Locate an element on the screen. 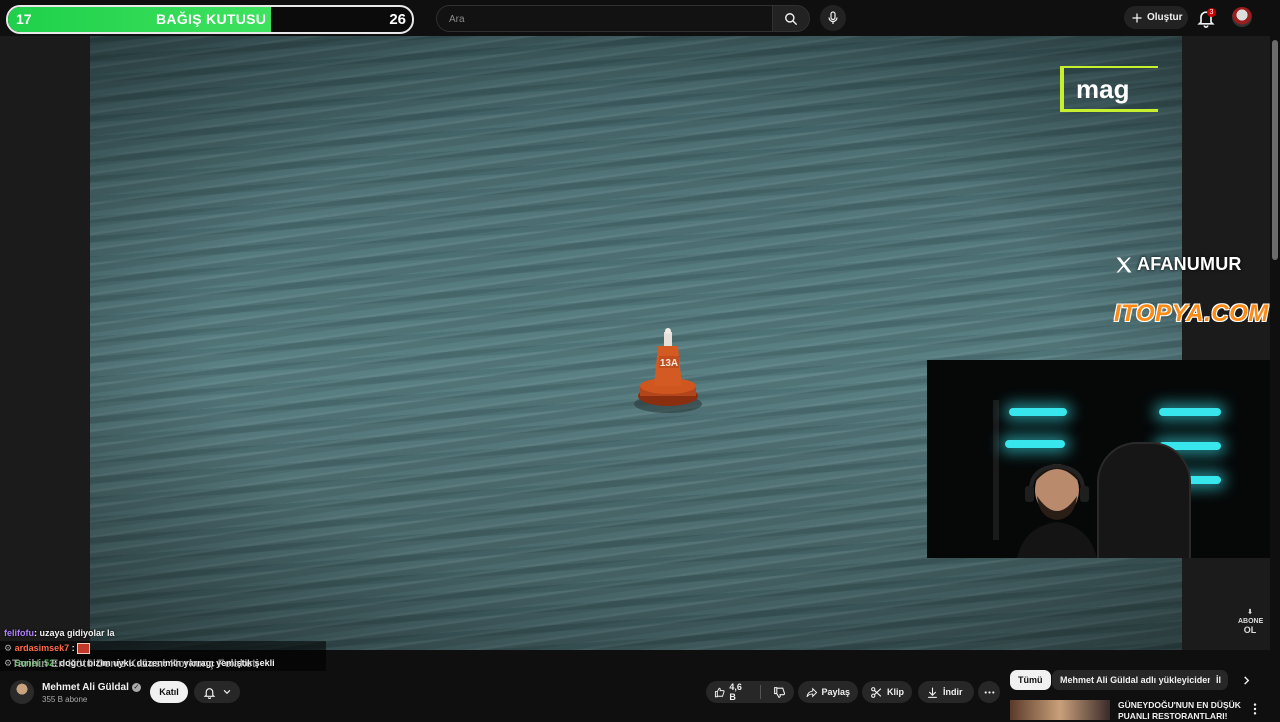 This screenshot has height=722, width=1280. donation-title: BAĞIŞ KUTUSU is located at coordinates (211, 19).